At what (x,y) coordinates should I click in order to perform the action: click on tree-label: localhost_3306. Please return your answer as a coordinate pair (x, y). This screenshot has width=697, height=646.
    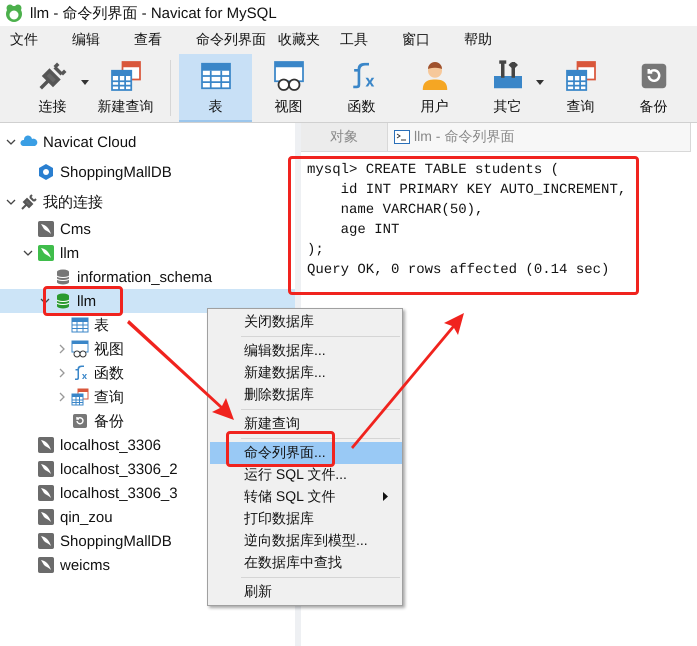
    Looking at the image, I should click on (110, 445).